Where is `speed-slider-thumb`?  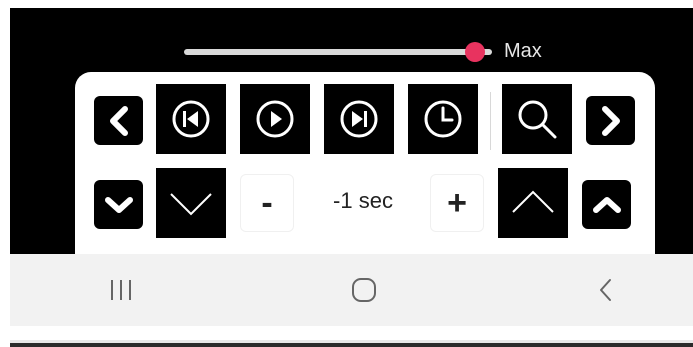 speed-slider-thumb is located at coordinates (475, 52).